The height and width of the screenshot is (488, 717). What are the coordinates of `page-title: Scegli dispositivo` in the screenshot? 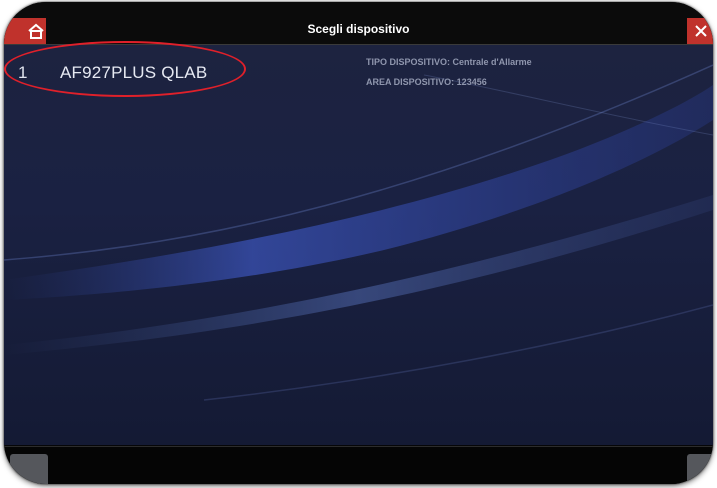 It's located at (358, 29).